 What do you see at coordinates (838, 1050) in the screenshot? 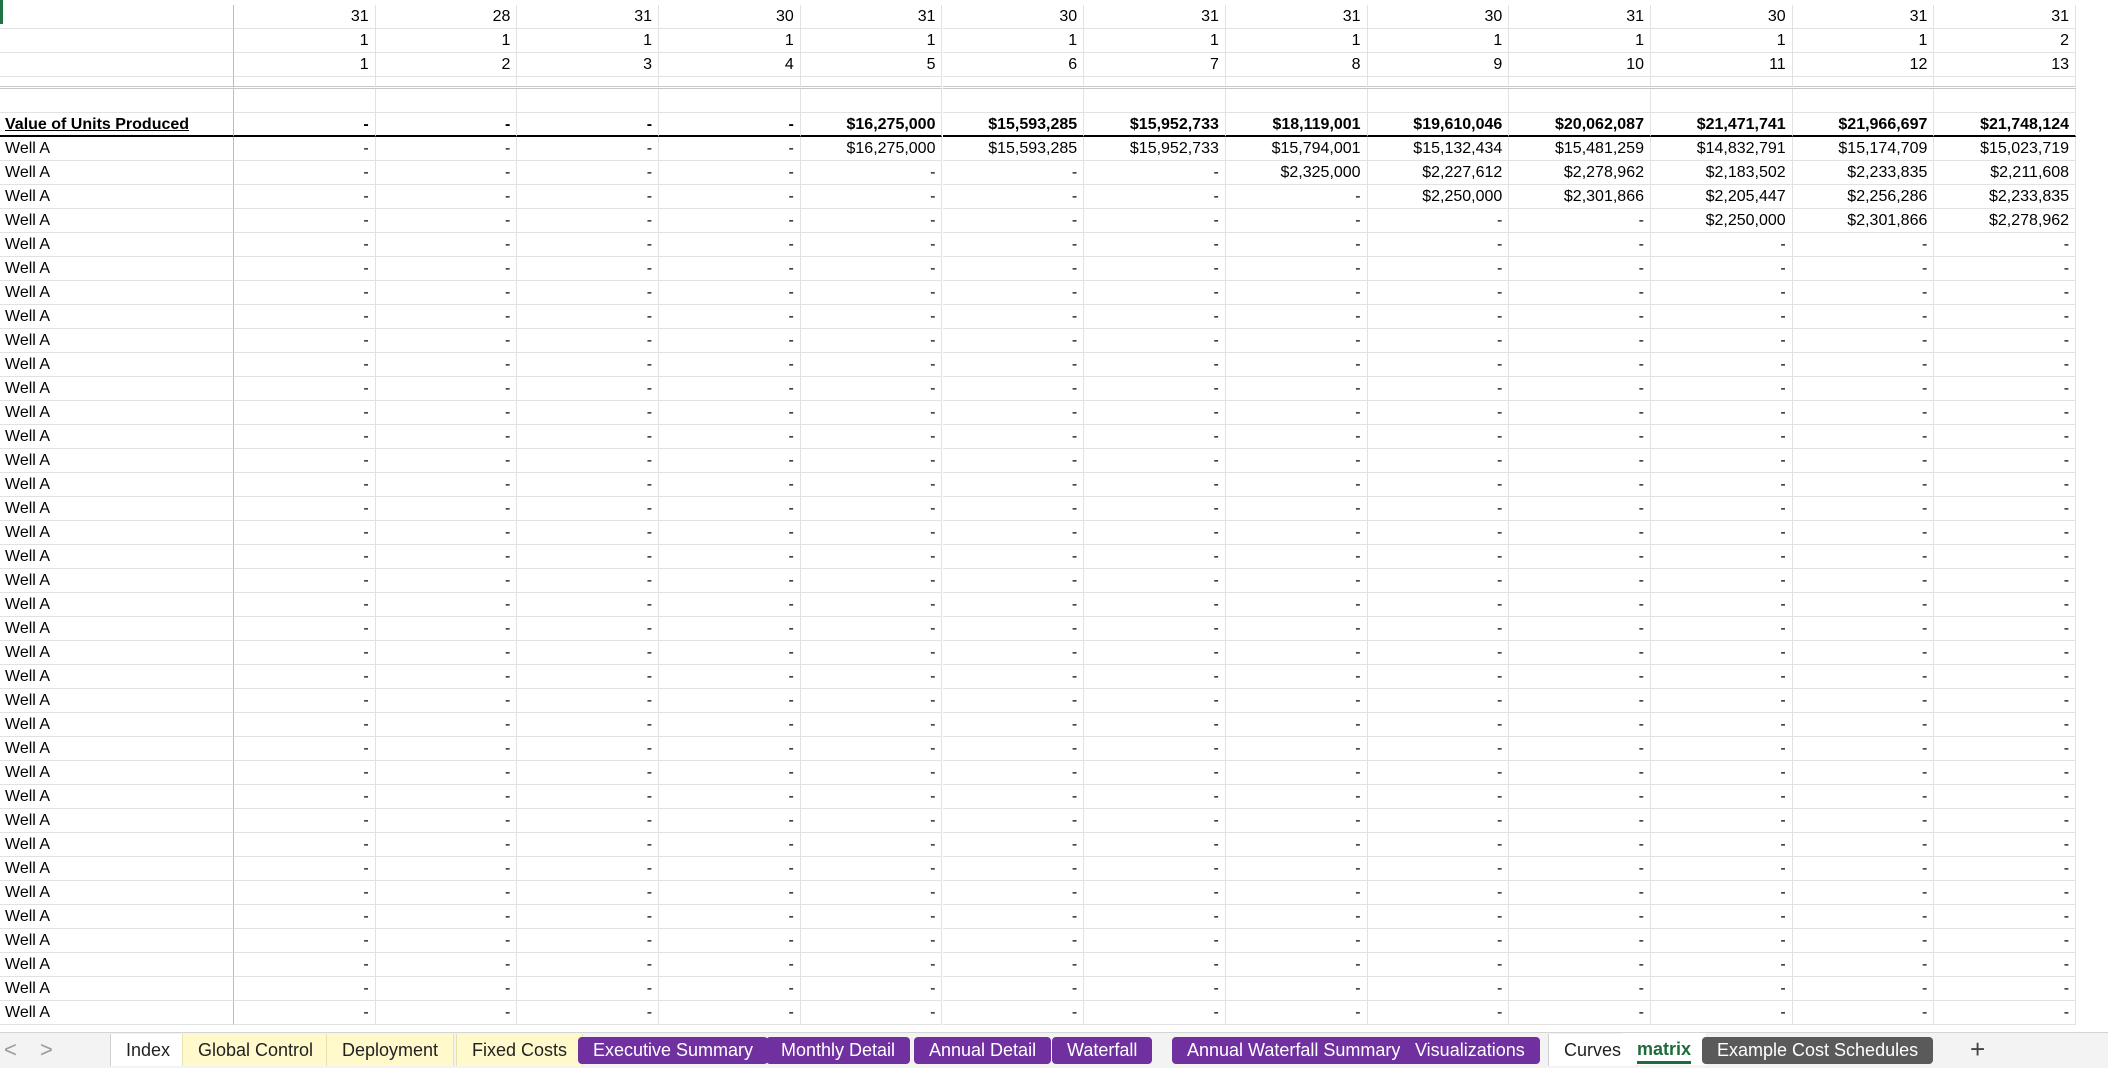
I see `sheet-tab: Monthly Detail` at bounding box center [838, 1050].